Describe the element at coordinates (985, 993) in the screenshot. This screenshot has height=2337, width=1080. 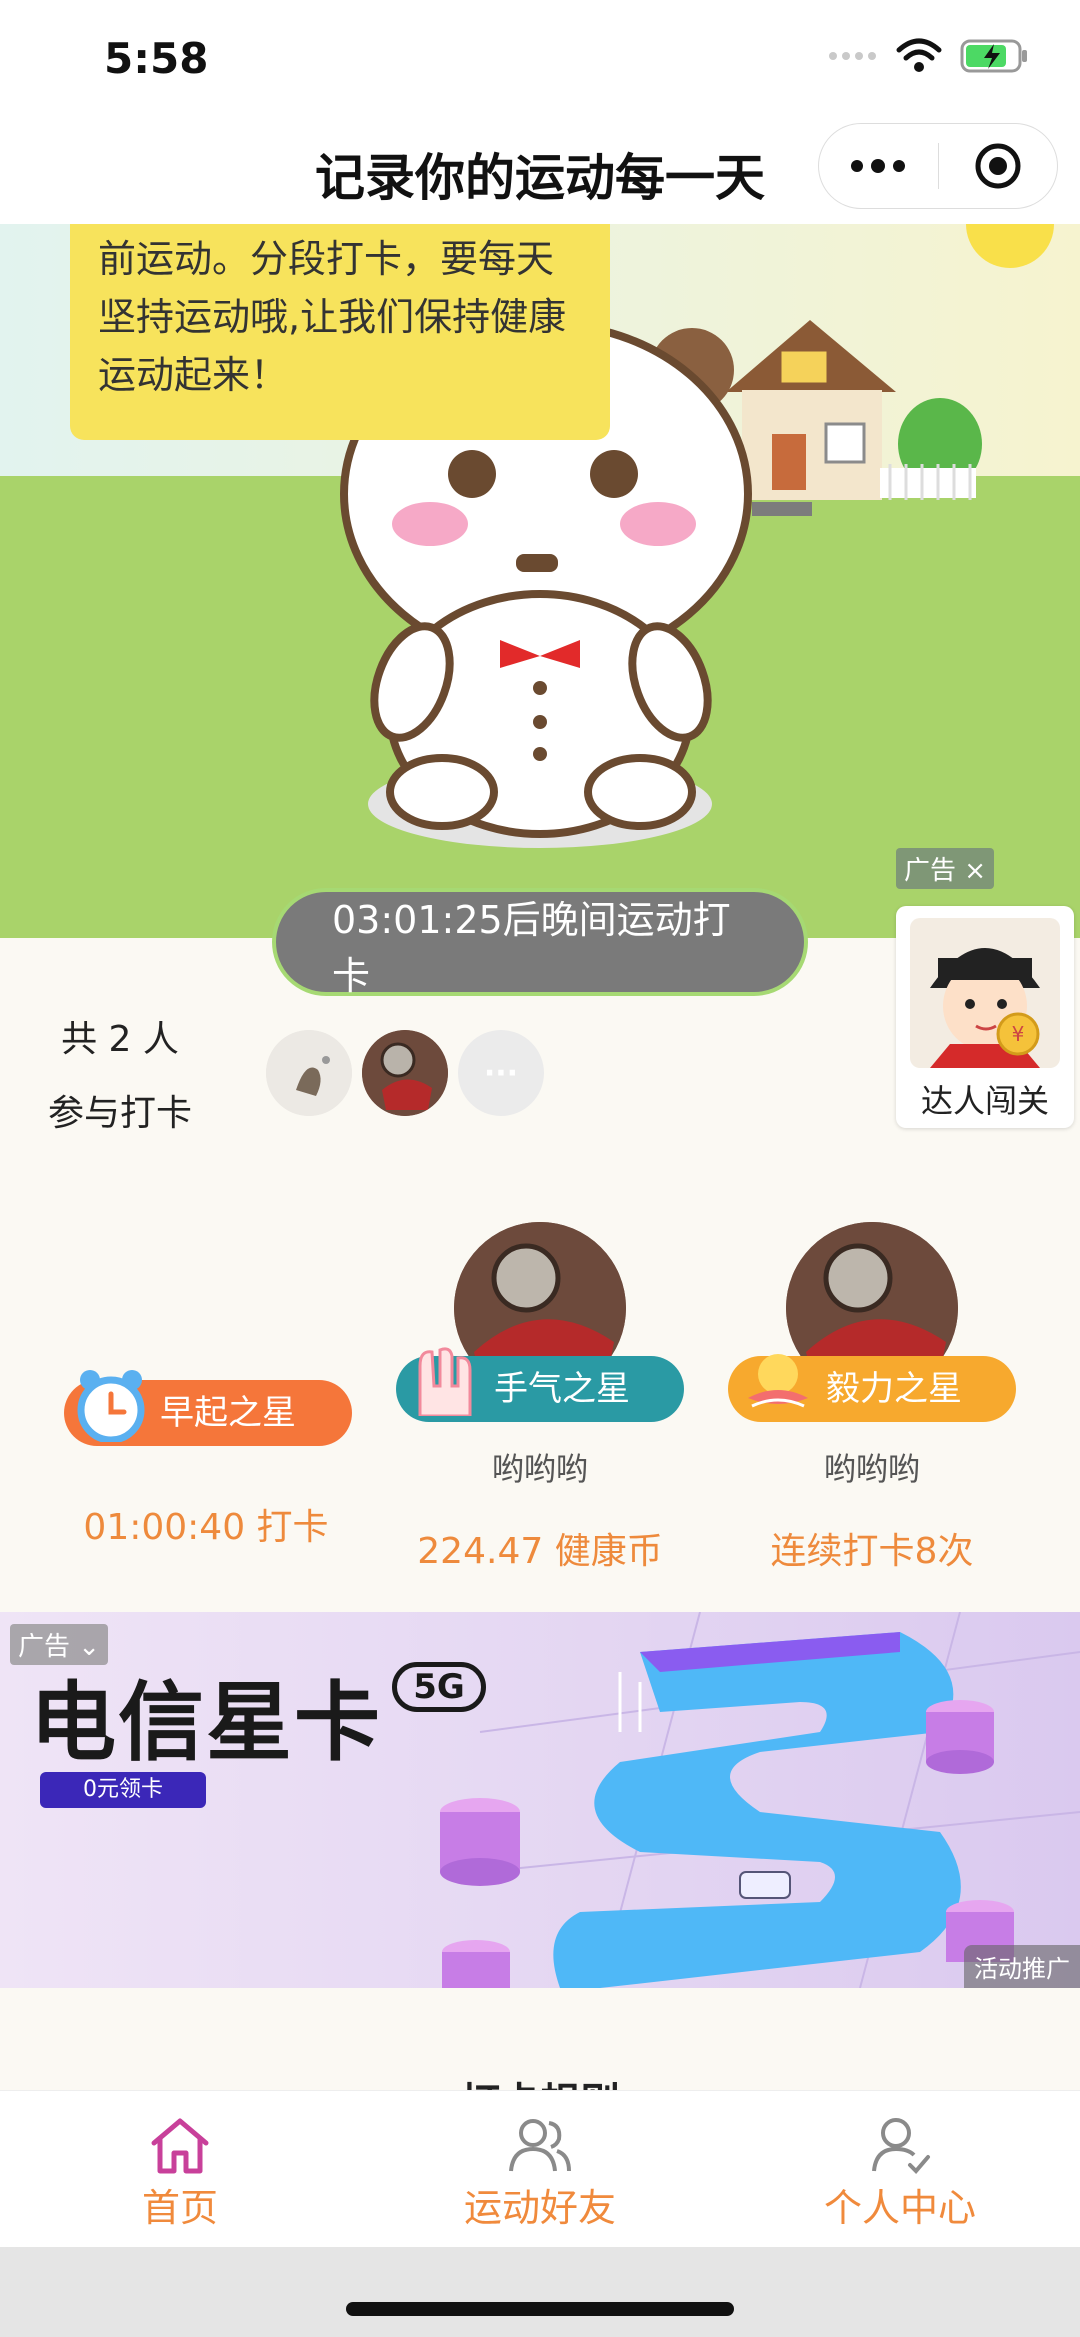
I see `scholar-character-image: ¥` at that location.